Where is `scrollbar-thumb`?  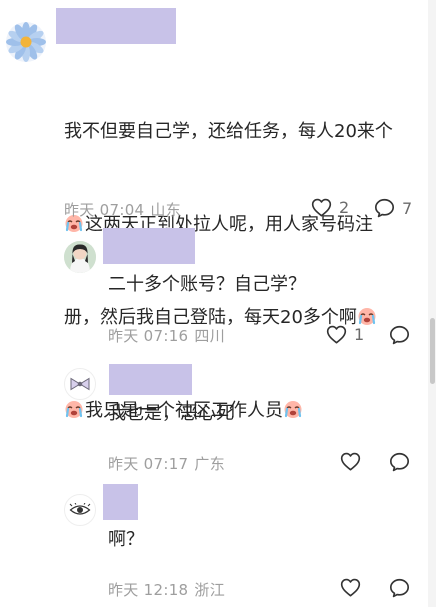 scrollbar-thumb is located at coordinates (432, 351).